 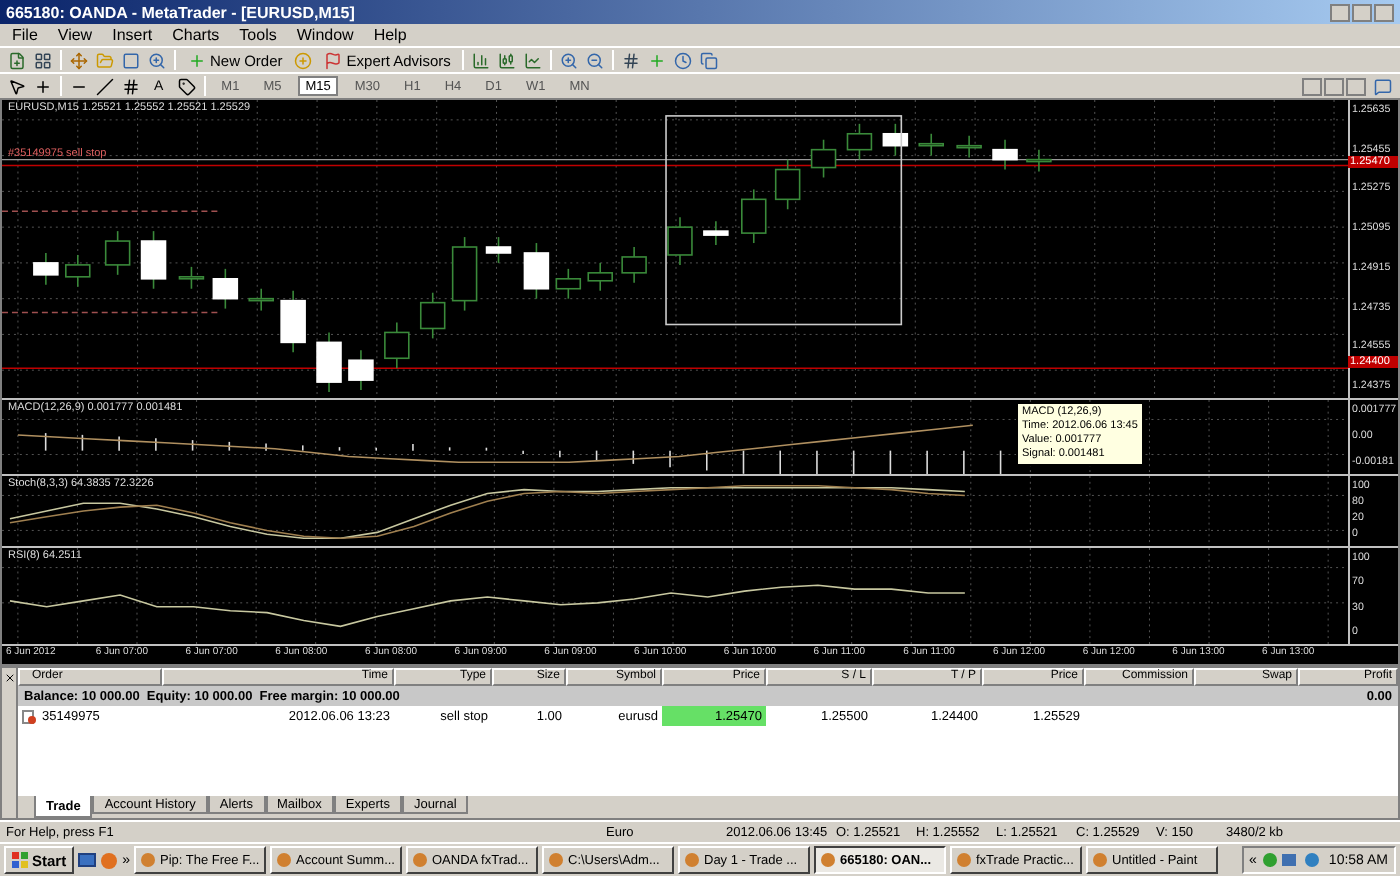 What do you see at coordinates (1362, 12) in the screenshot?
I see `maximize-button` at bounding box center [1362, 12].